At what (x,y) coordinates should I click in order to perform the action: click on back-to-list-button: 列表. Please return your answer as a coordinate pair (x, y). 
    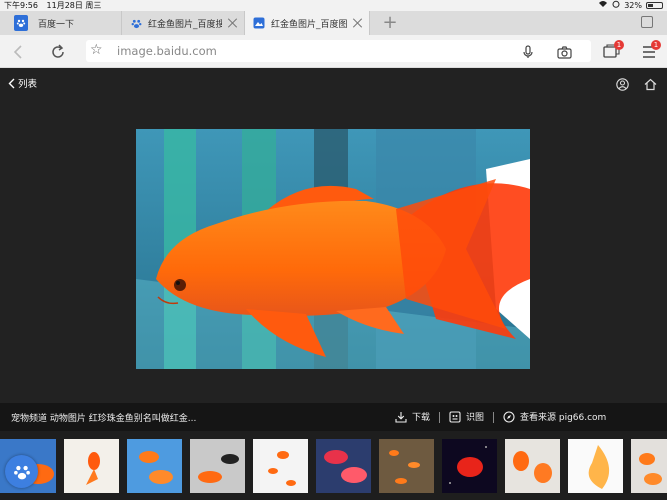
    Looking at the image, I should click on (22, 83).